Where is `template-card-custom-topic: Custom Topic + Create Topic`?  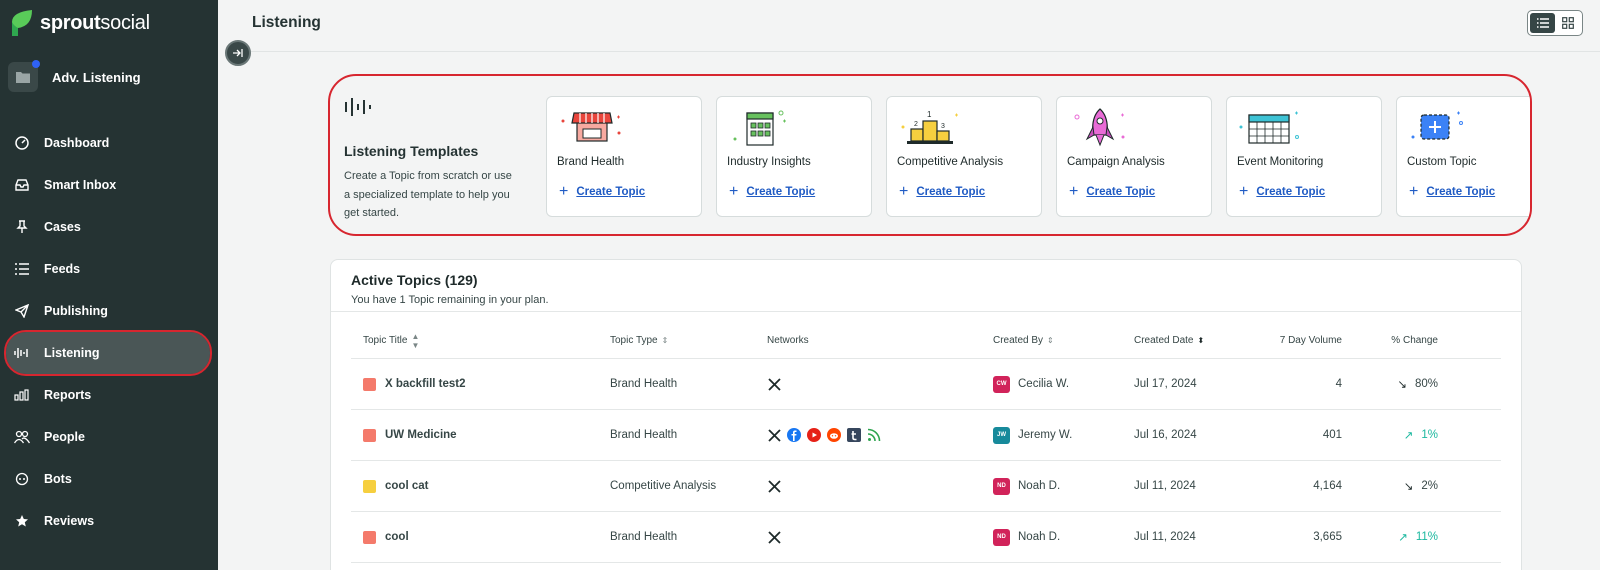 template-card-custom-topic: Custom Topic + Create Topic is located at coordinates (1463, 156).